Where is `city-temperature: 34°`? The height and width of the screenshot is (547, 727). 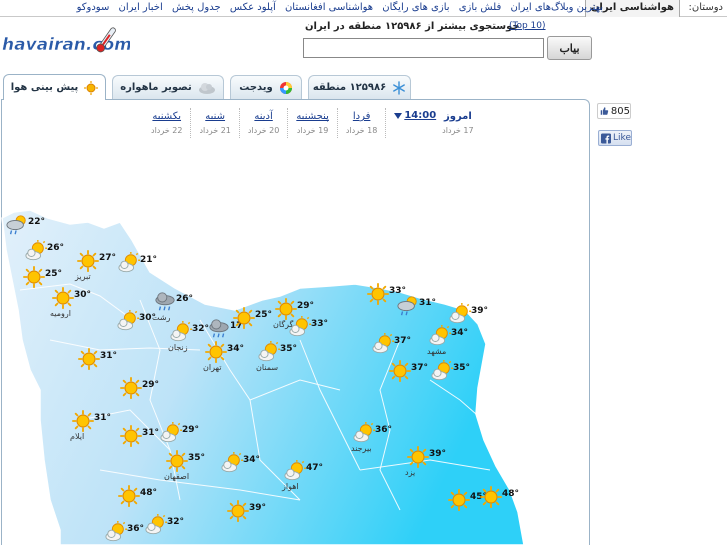
city-temperature: 34° is located at coordinates (252, 460).